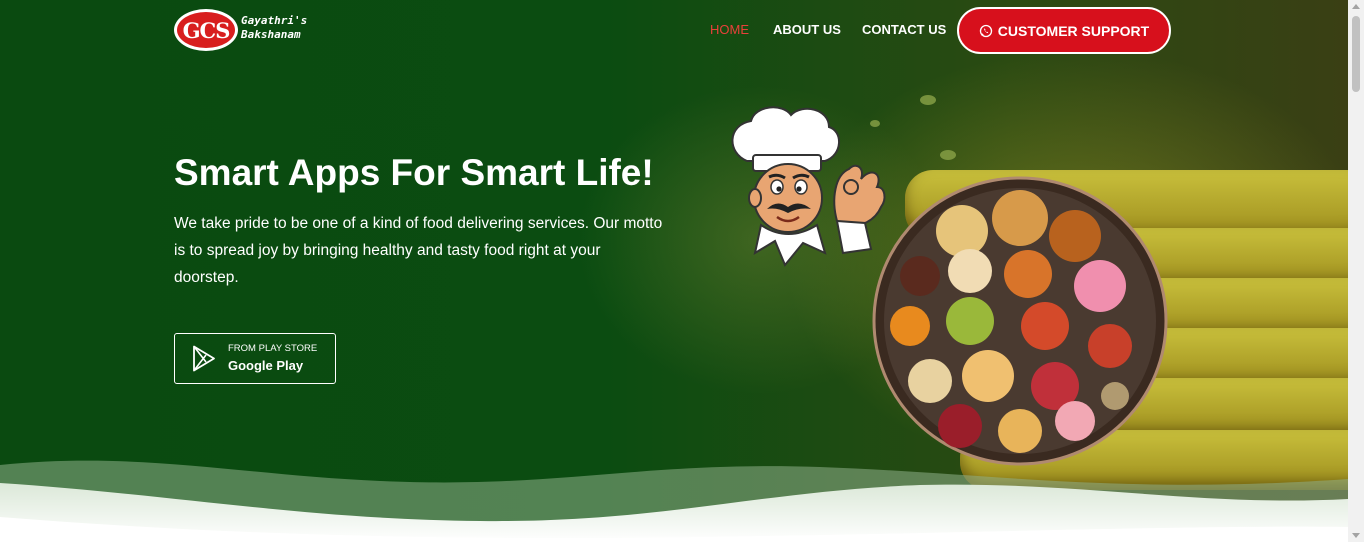  What do you see at coordinates (271, 34) in the screenshot?
I see `logo-name-line2: Bakshanam` at bounding box center [271, 34].